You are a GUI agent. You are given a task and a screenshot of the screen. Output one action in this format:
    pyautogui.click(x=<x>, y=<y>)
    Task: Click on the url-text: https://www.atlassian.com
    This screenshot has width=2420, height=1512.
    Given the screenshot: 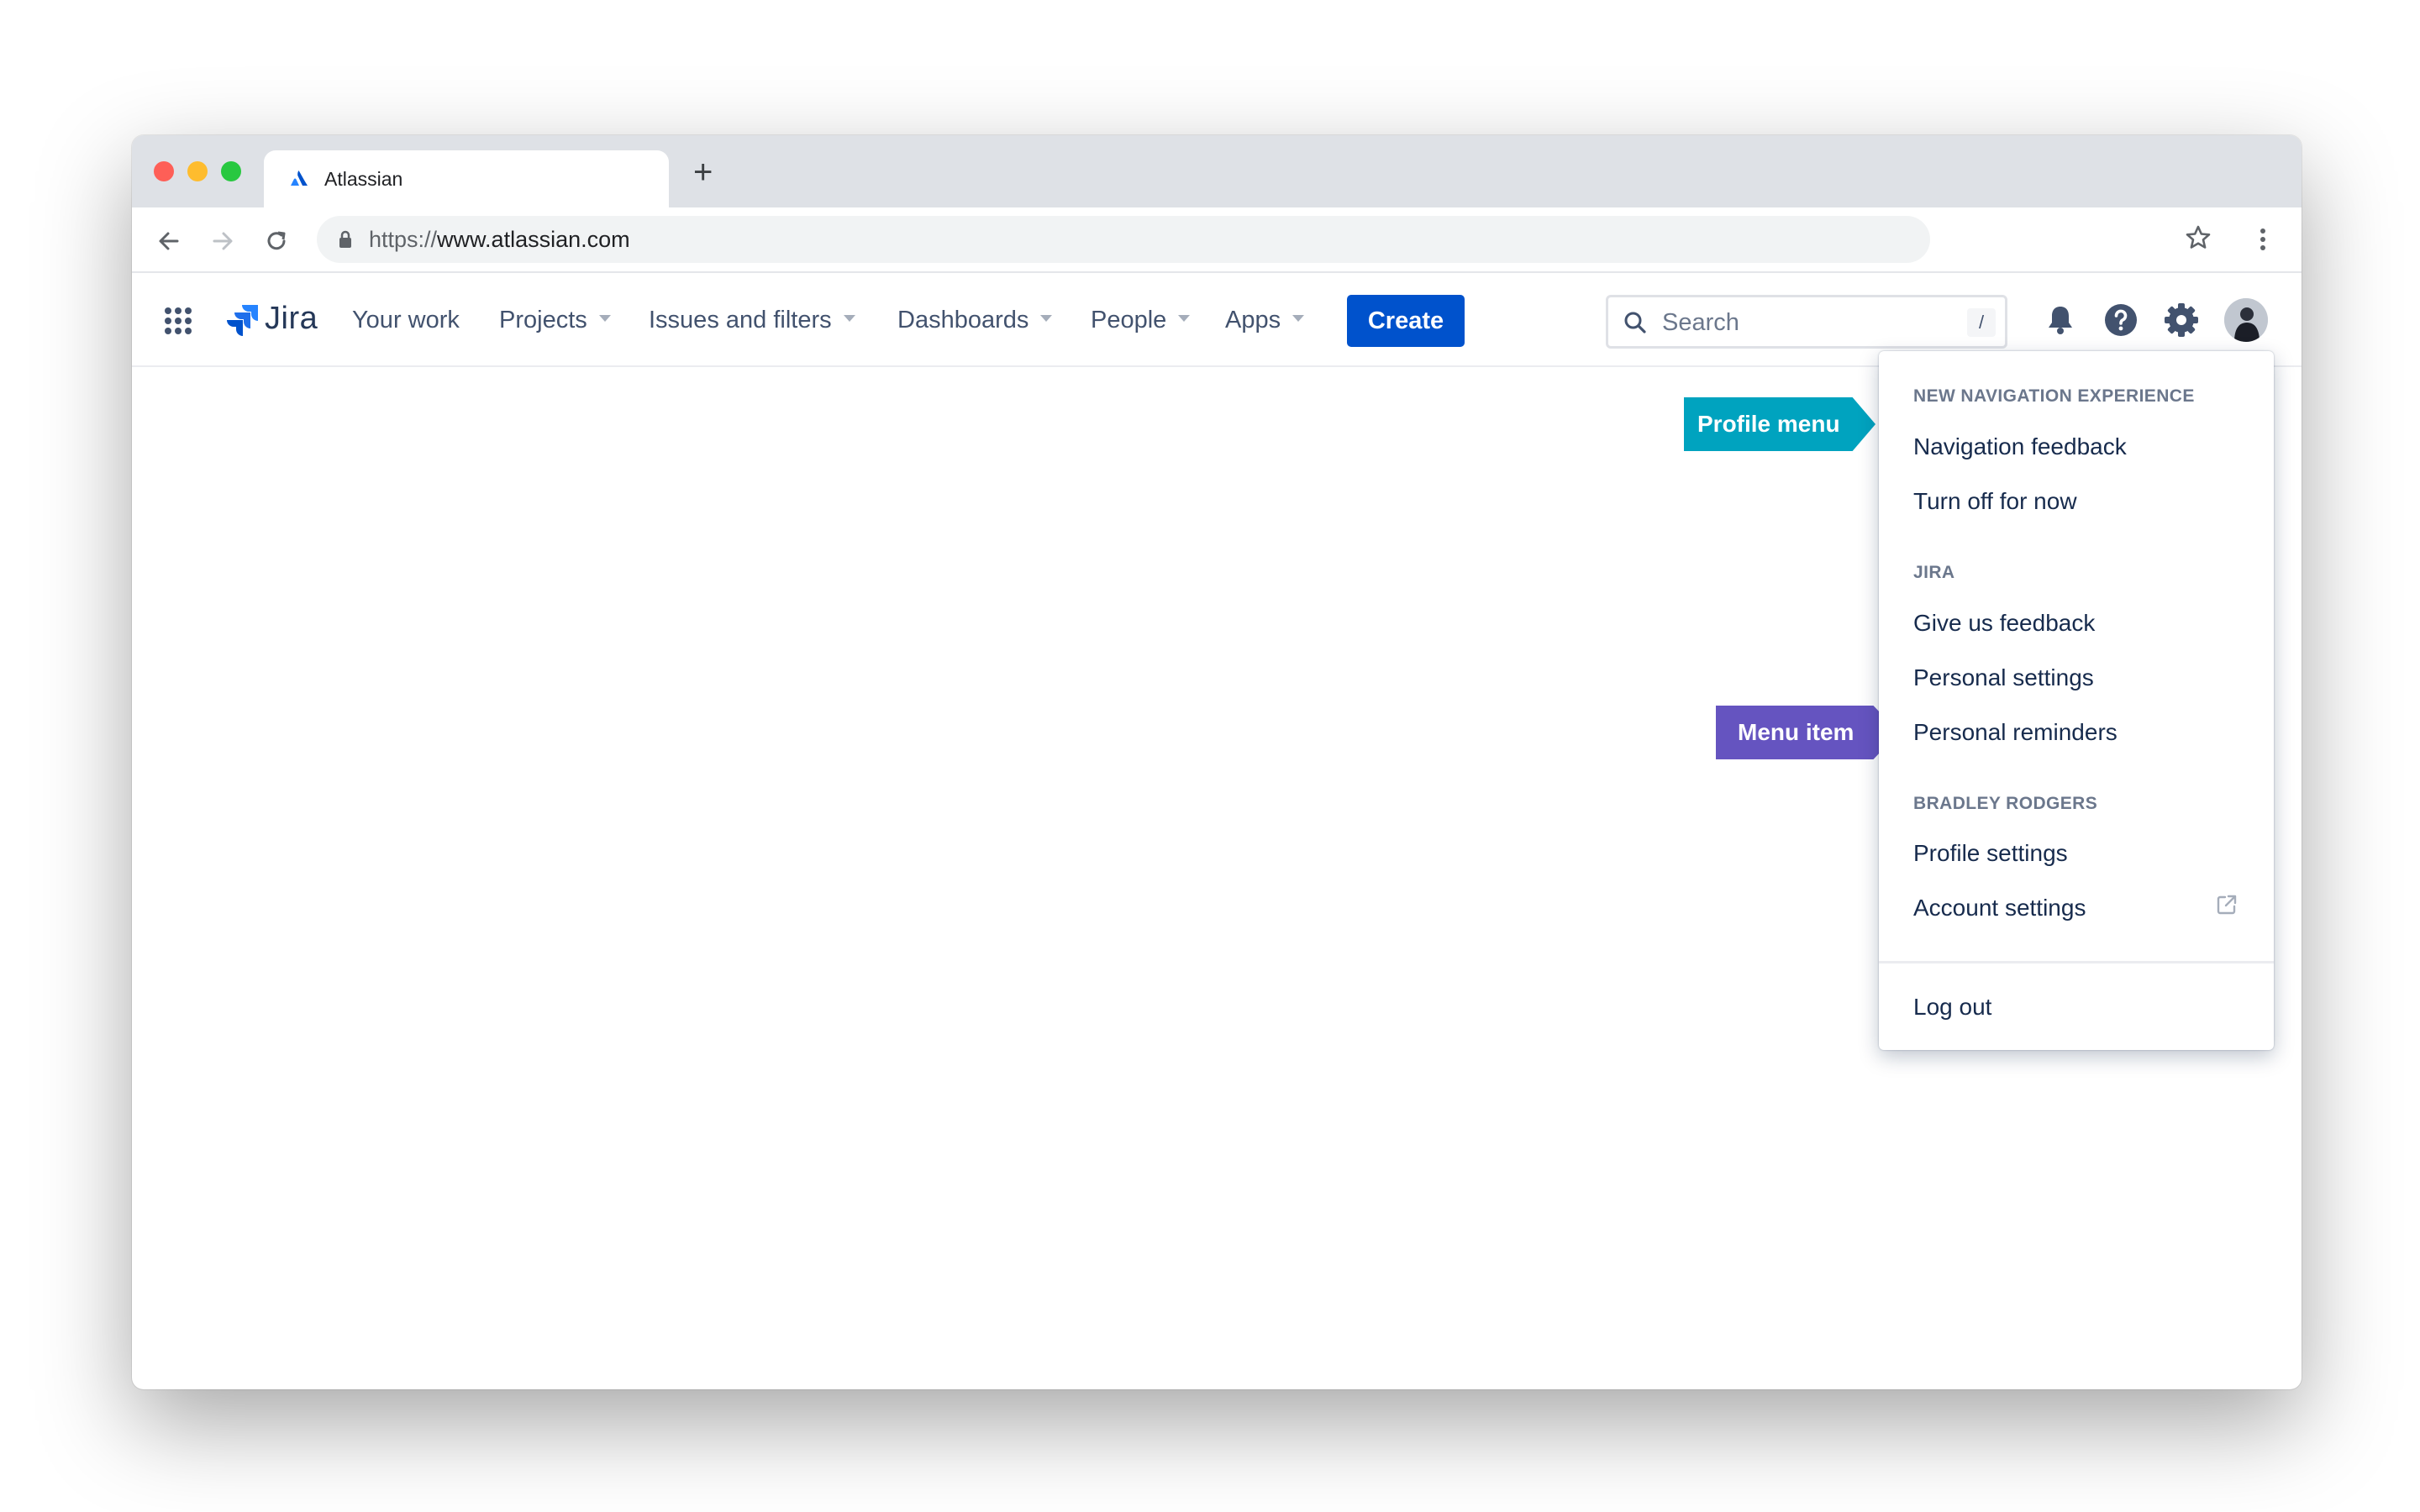 What is the action you would take?
    pyautogui.click(x=499, y=240)
    